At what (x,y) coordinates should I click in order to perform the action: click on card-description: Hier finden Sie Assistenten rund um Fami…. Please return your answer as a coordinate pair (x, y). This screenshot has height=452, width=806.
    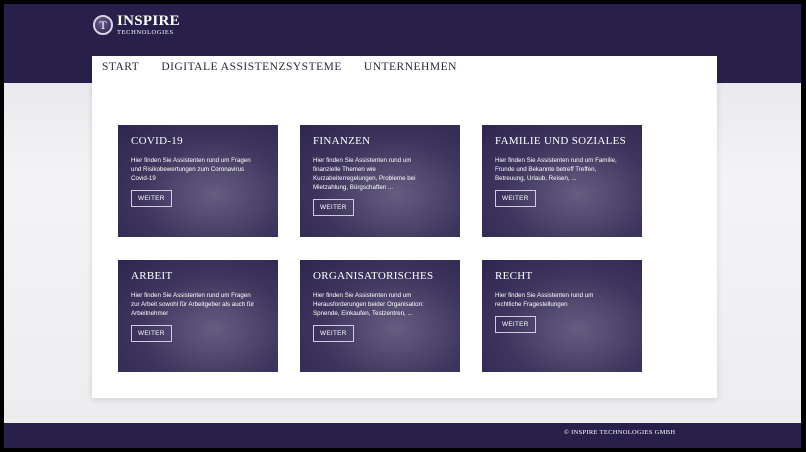
    Looking at the image, I should click on (556, 169).